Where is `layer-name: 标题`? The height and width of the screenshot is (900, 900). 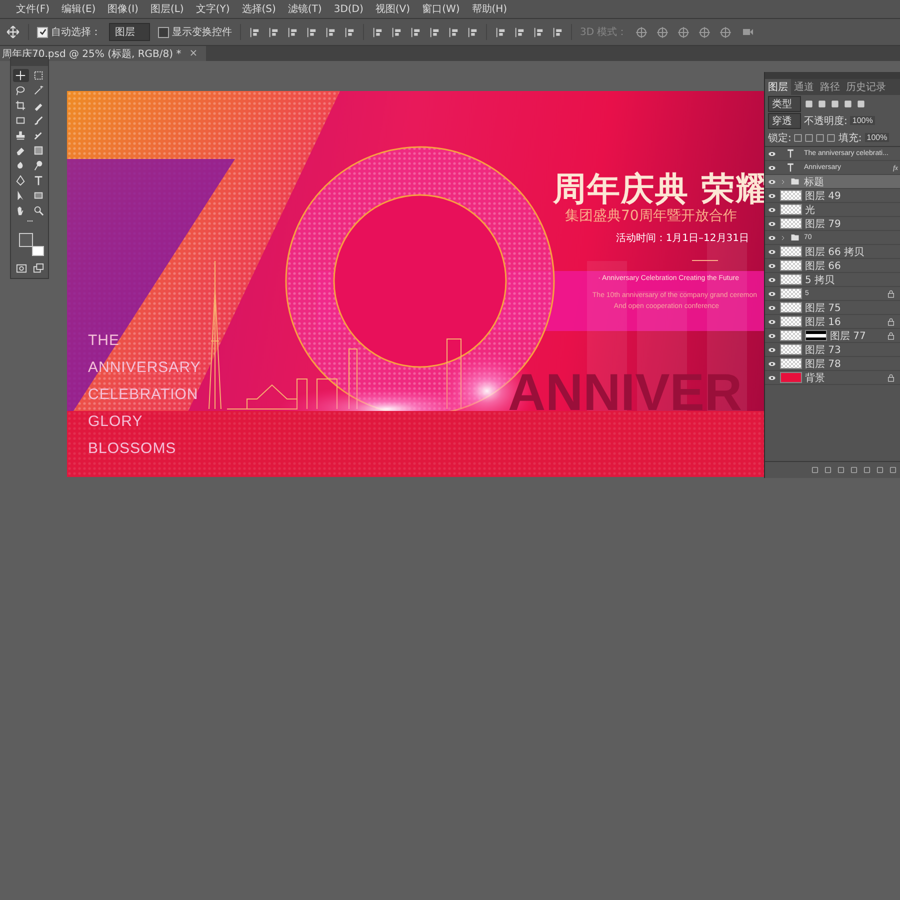 layer-name: 标题 is located at coordinates (814, 182).